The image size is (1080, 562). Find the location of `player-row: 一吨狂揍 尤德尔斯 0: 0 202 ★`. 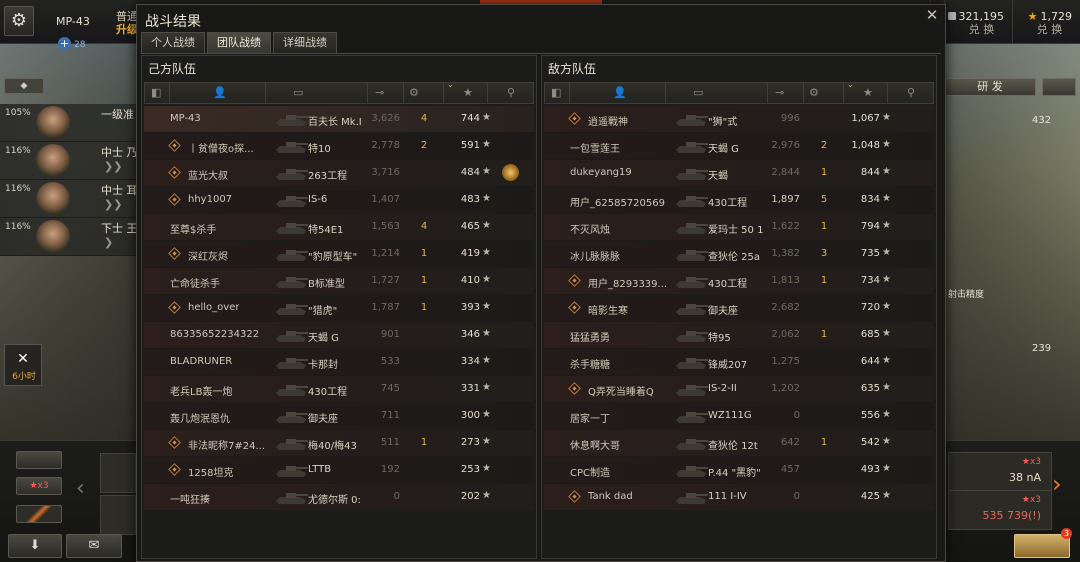

player-row: 一吨狂揍 尤德尔斯 0: 0 202 ★ is located at coordinates (339, 497).